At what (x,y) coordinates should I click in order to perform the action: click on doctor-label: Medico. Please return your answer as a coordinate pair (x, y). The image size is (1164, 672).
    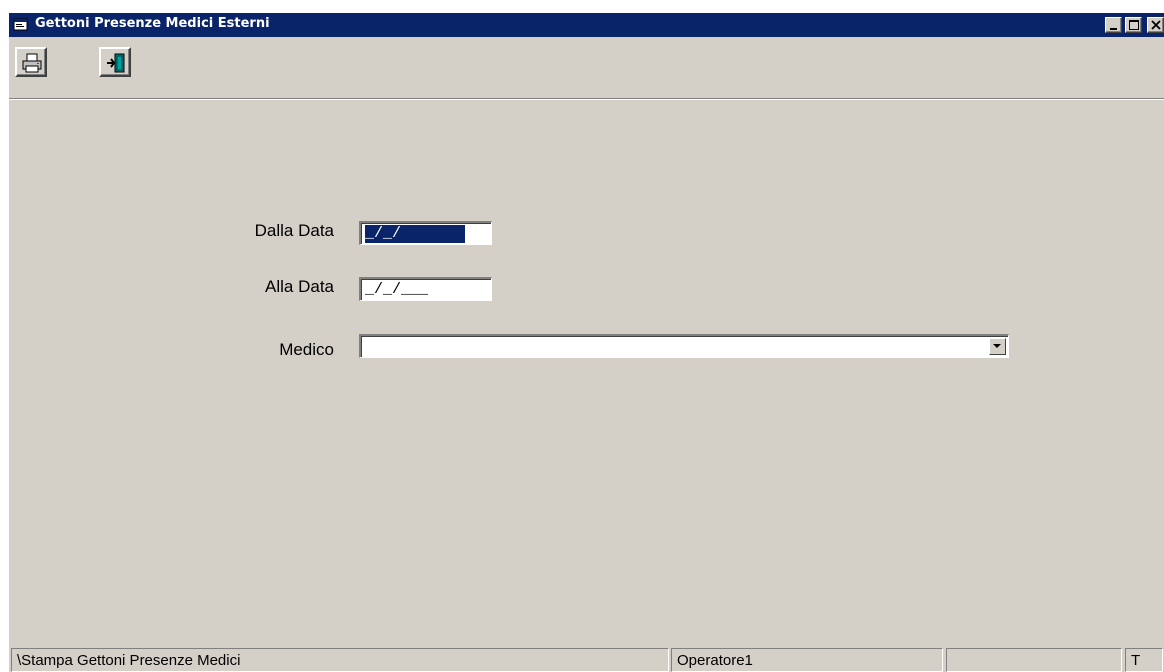
    Looking at the image, I should click on (306, 349).